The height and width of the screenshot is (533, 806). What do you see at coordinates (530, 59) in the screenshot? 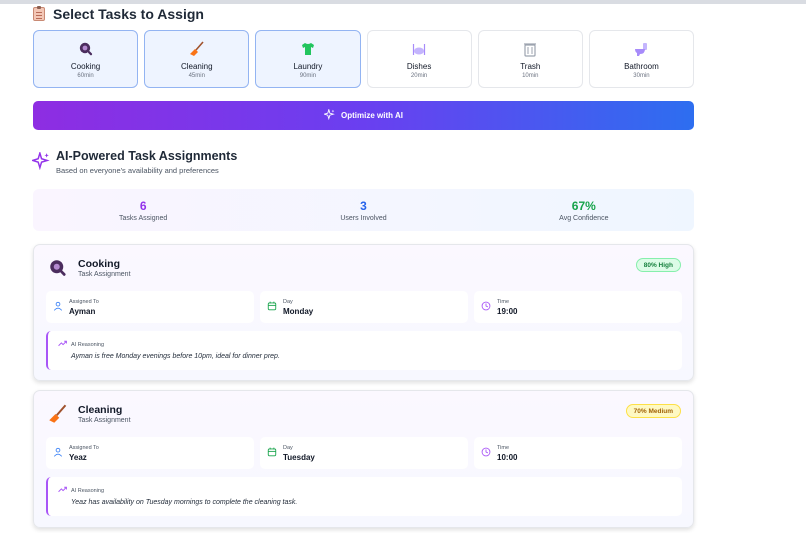
I see `task-option-trash: Trash 10min` at bounding box center [530, 59].